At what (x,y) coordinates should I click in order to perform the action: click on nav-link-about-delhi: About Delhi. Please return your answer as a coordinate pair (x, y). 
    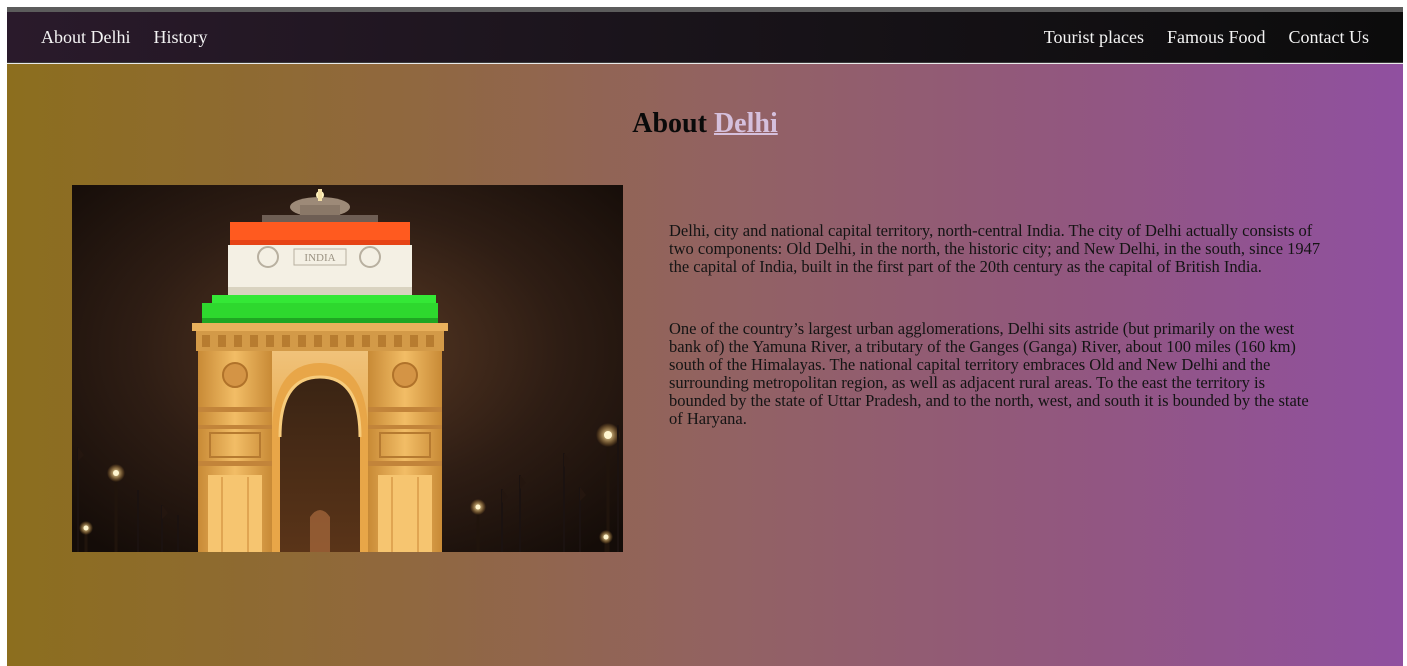
    Looking at the image, I should click on (86, 37).